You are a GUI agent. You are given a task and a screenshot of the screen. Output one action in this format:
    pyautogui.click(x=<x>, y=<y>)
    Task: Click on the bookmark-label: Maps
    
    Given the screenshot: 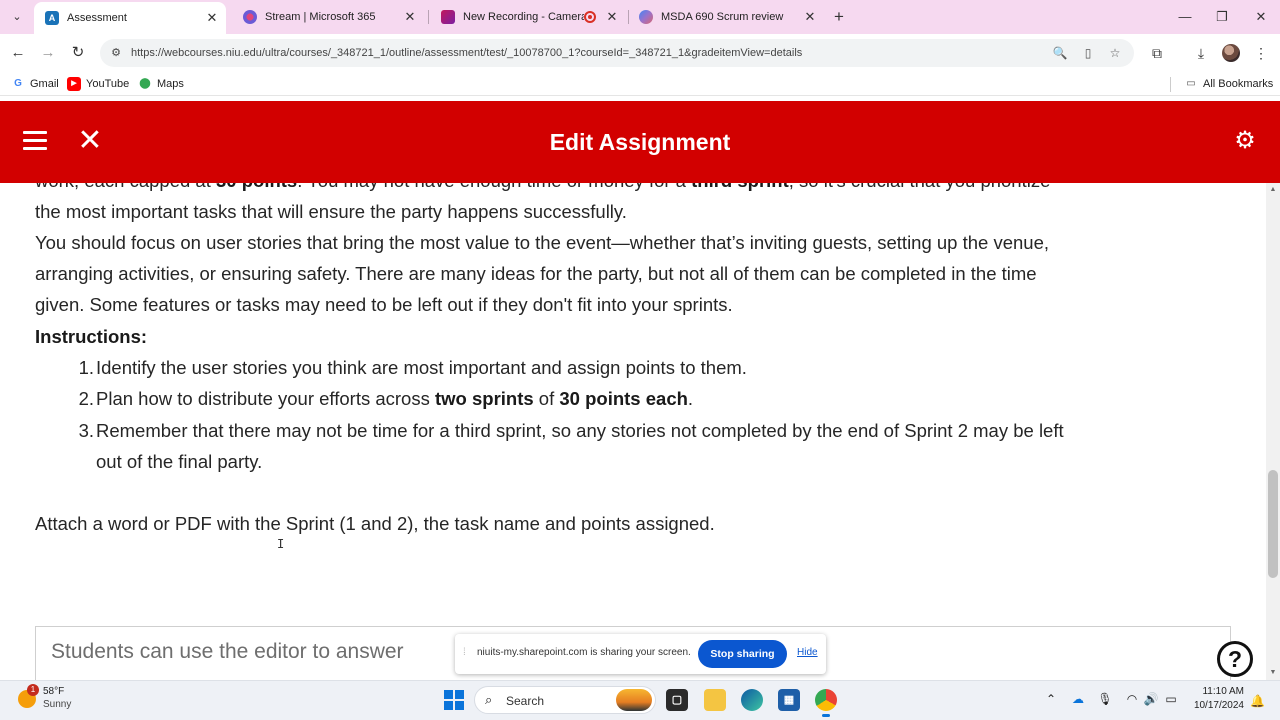 What is the action you would take?
    pyautogui.click(x=170, y=84)
    